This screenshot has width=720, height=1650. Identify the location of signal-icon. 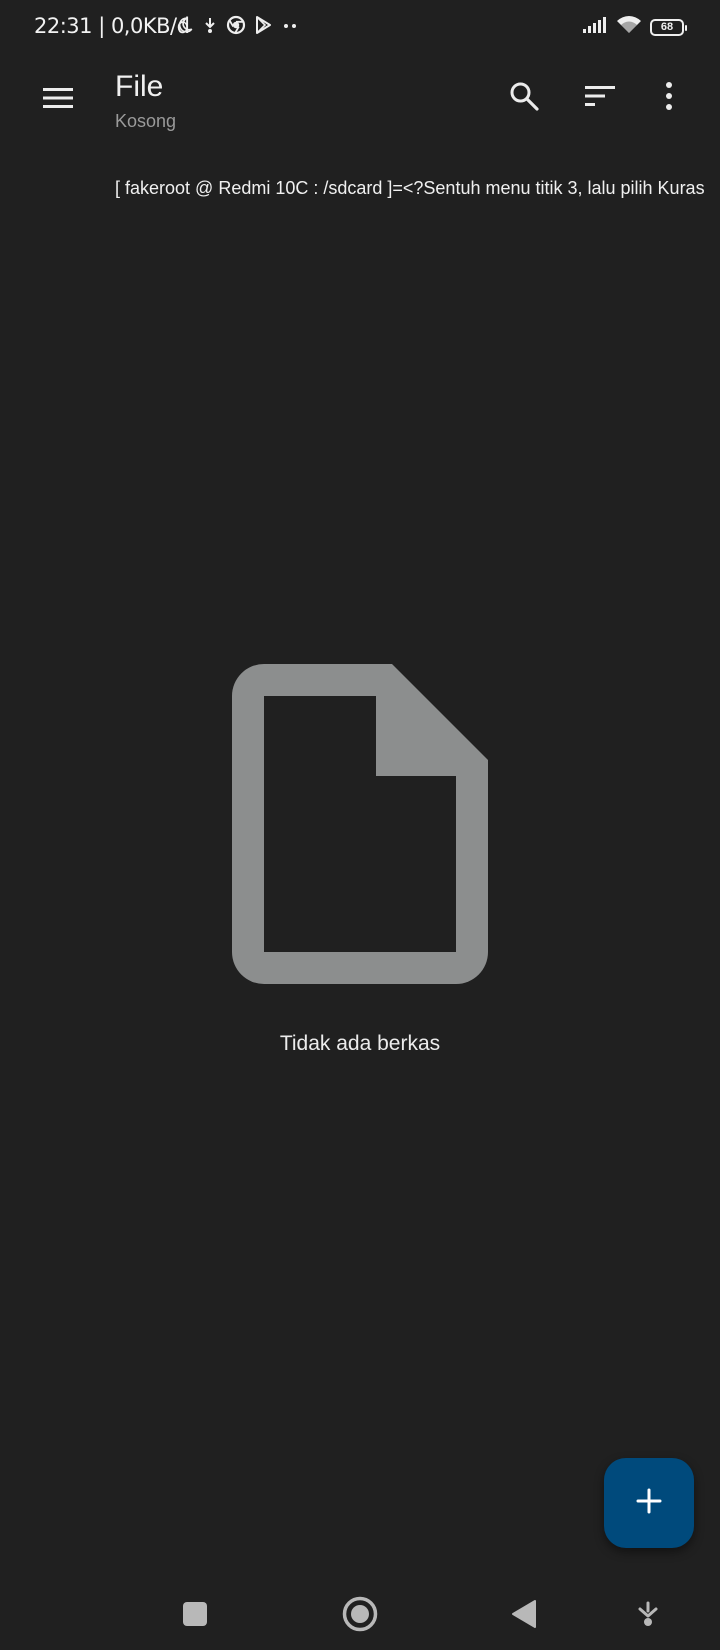
(595, 27).